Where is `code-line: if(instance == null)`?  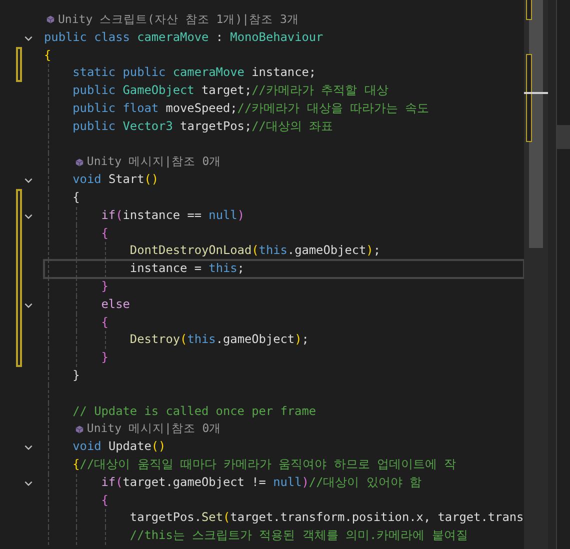 code-line: if(instance == null) is located at coordinates (173, 215).